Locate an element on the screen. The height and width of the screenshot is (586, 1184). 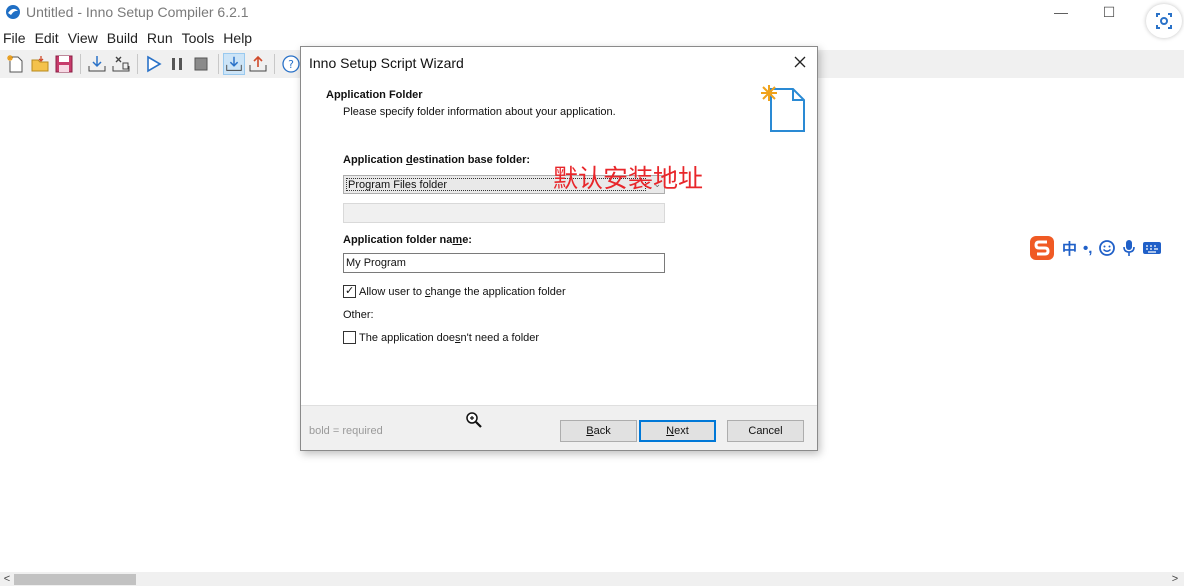
red-annotation-text: 默认安装地址 is located at coordinates (628, 178).